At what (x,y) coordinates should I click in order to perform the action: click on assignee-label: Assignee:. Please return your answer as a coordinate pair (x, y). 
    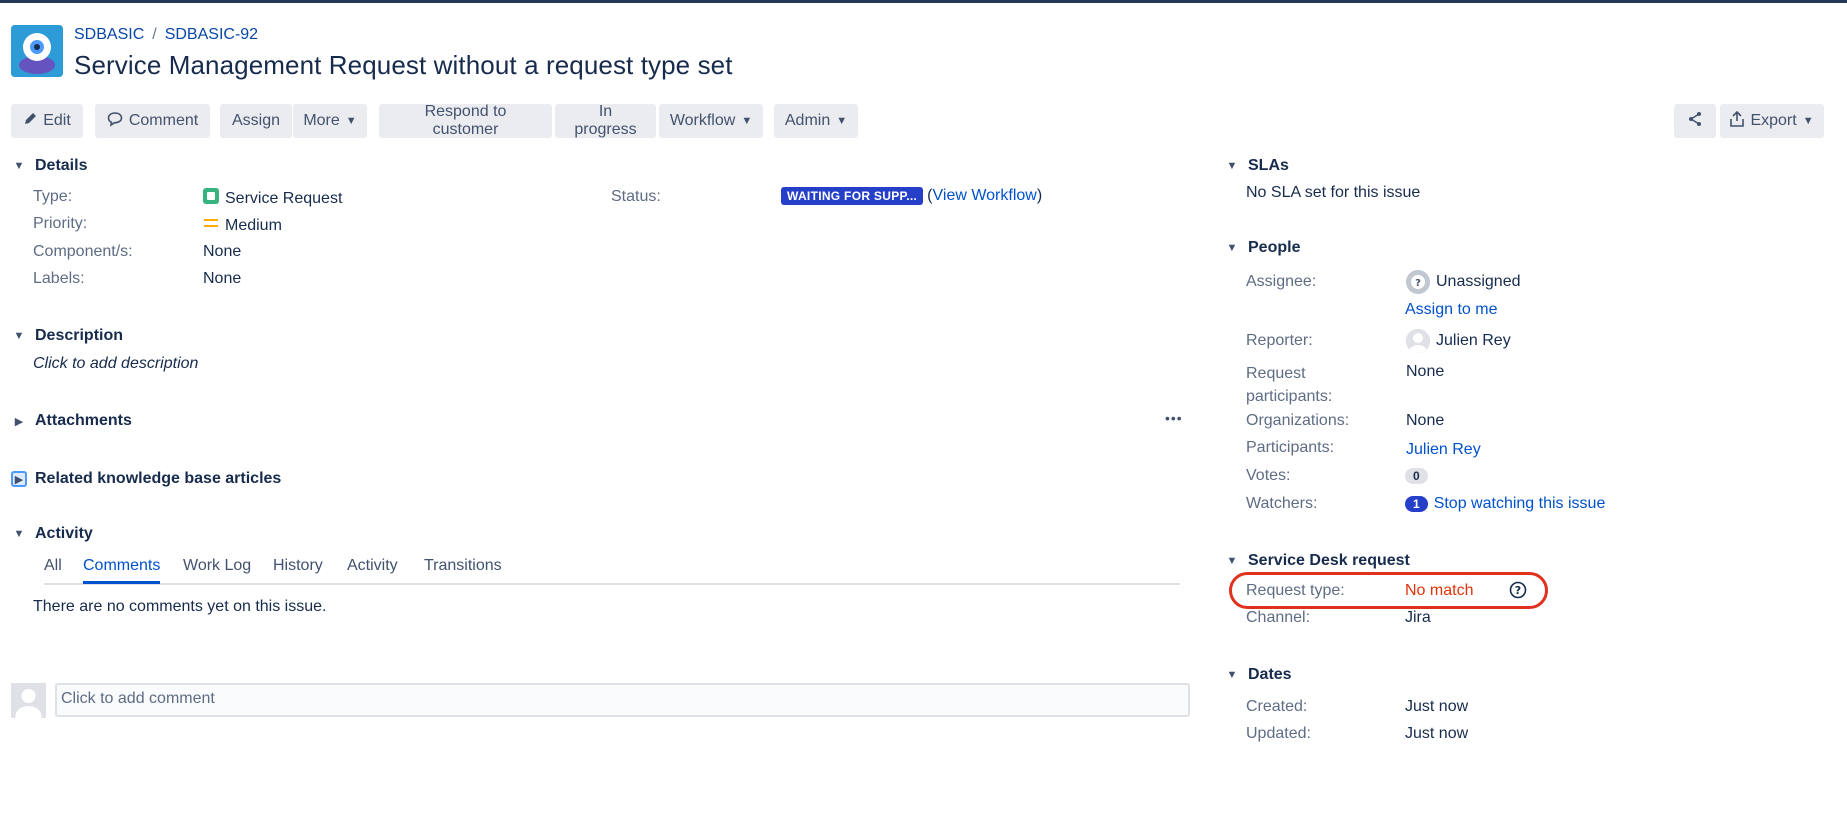
    Looking at the image, I should click on (1281, 281).